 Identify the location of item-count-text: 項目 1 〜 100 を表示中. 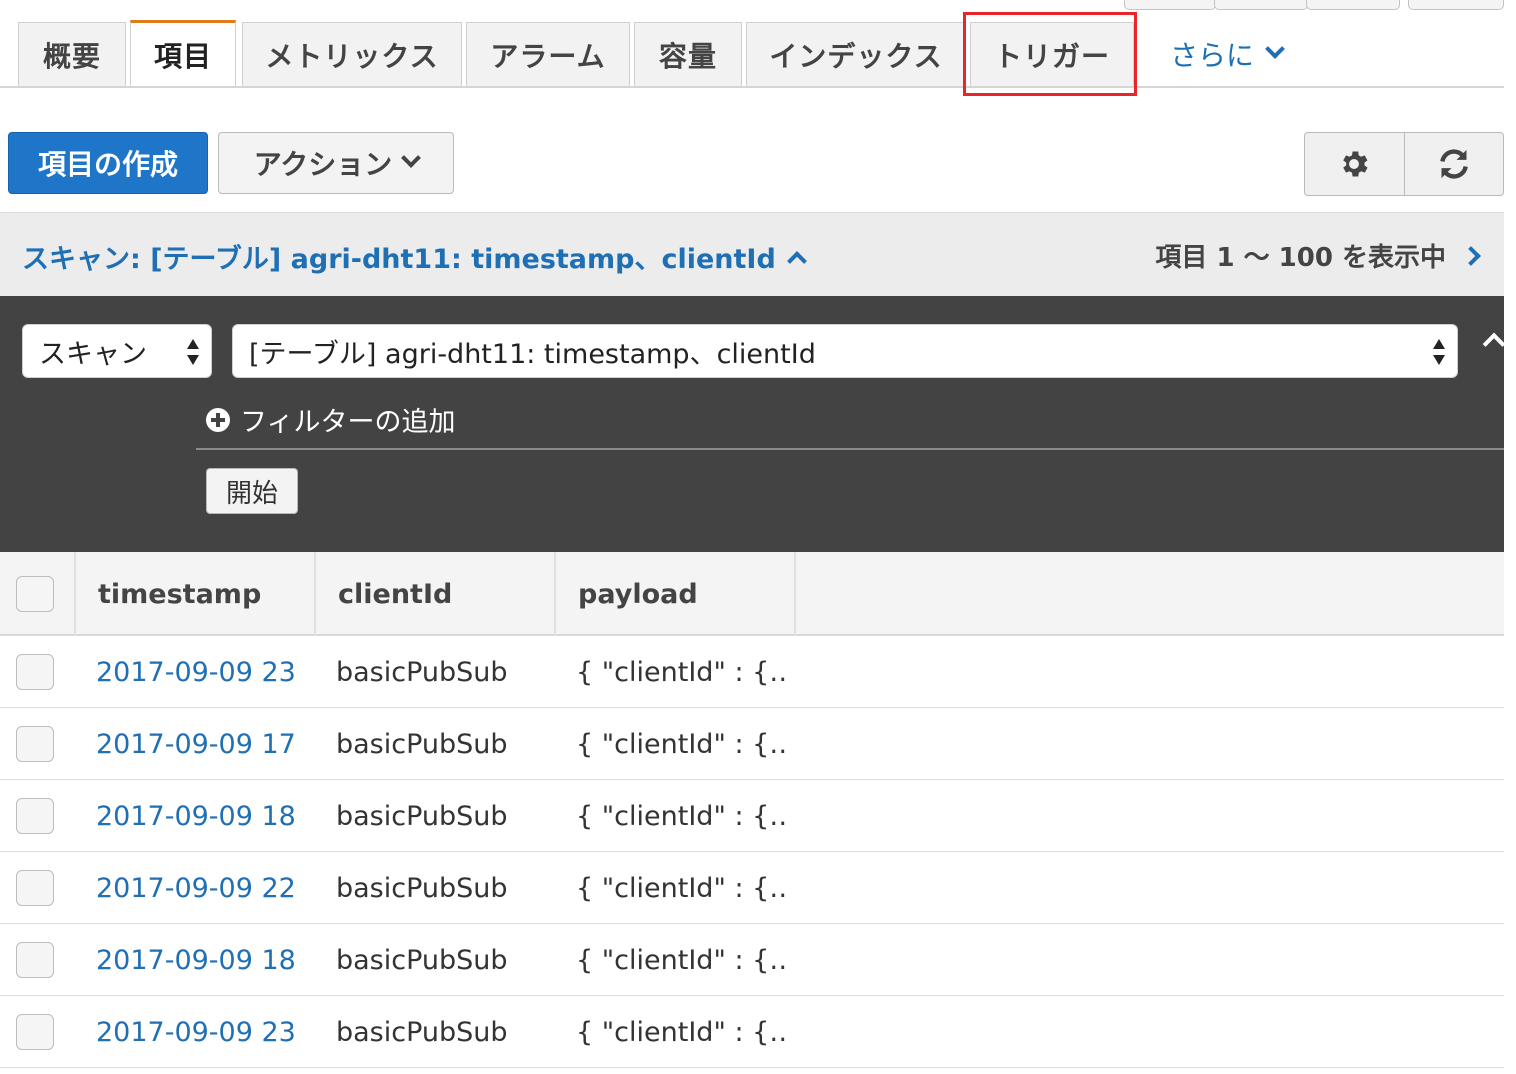
(1300, 258).